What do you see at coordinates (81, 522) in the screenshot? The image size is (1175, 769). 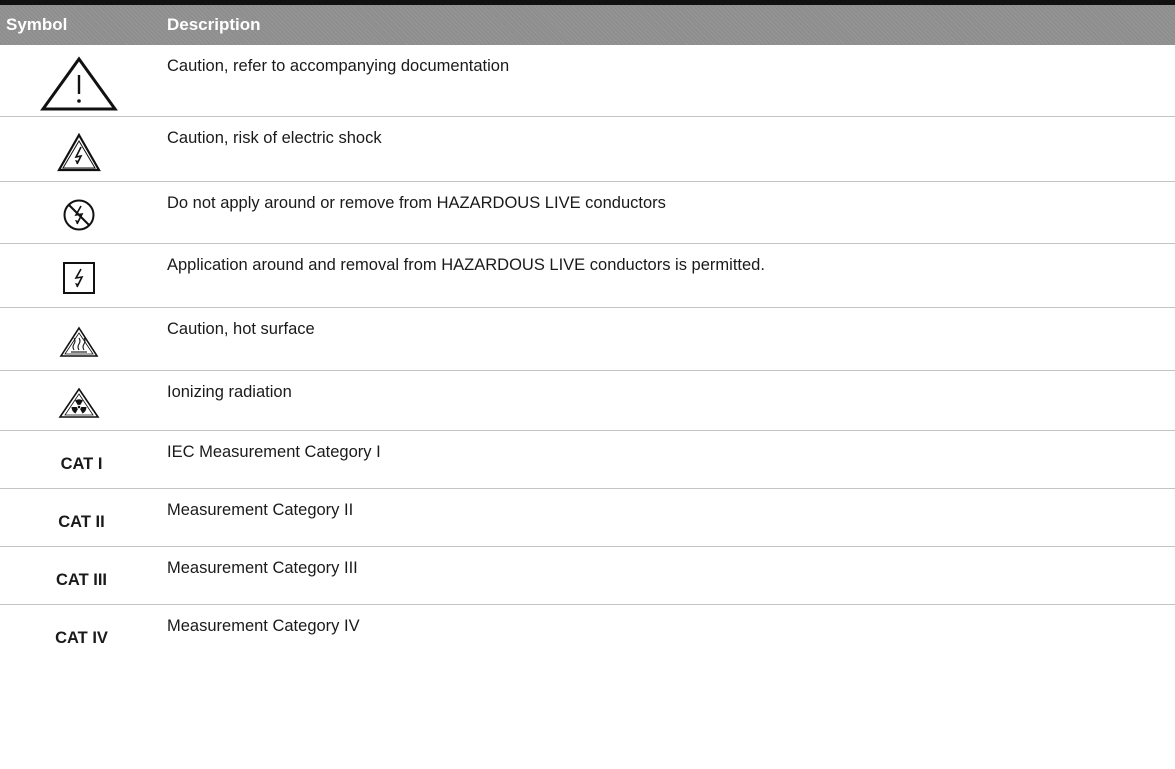 I see `cat-ii-label: CAT II` at bounding box center [81, 522].